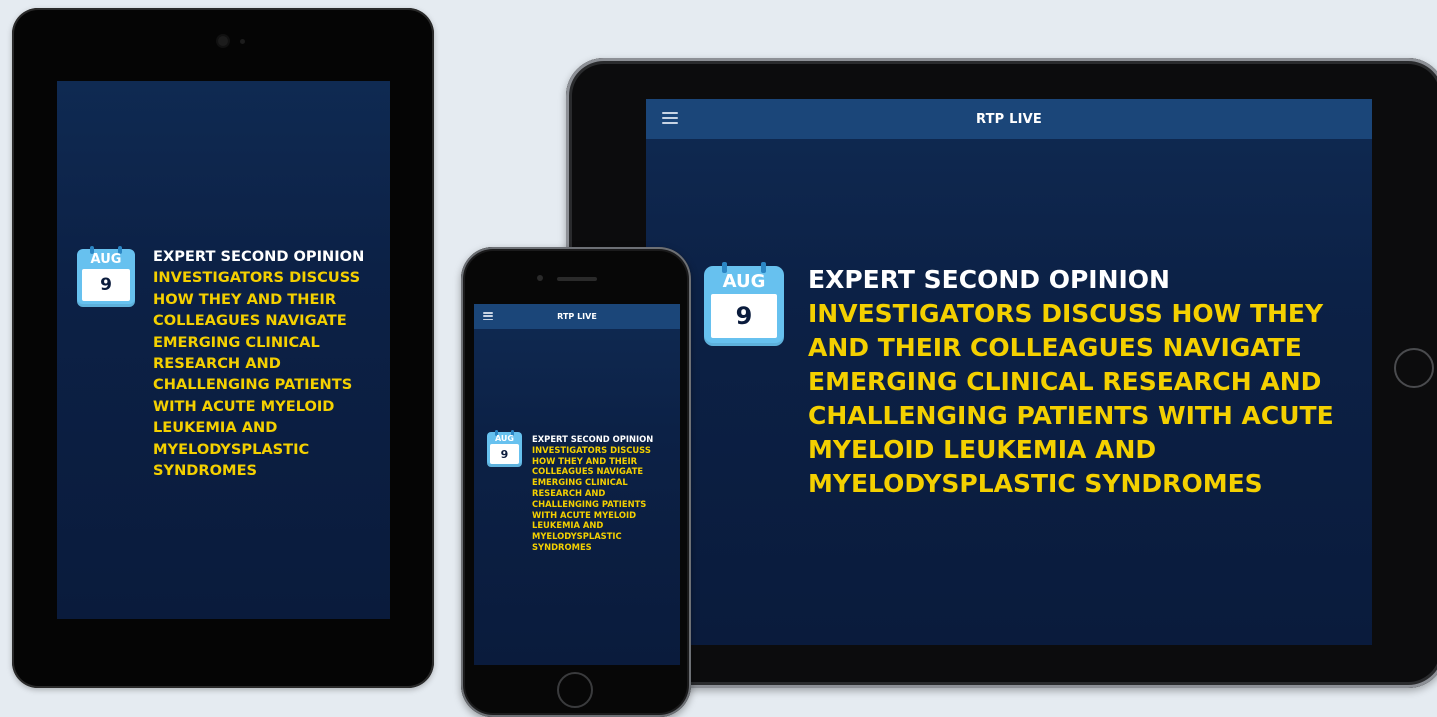 This screenshot has width=1437, height=717. Describe the element at coordinates (242, 41) in the screenshot. I see `tablet-sensor-icon` at that location.